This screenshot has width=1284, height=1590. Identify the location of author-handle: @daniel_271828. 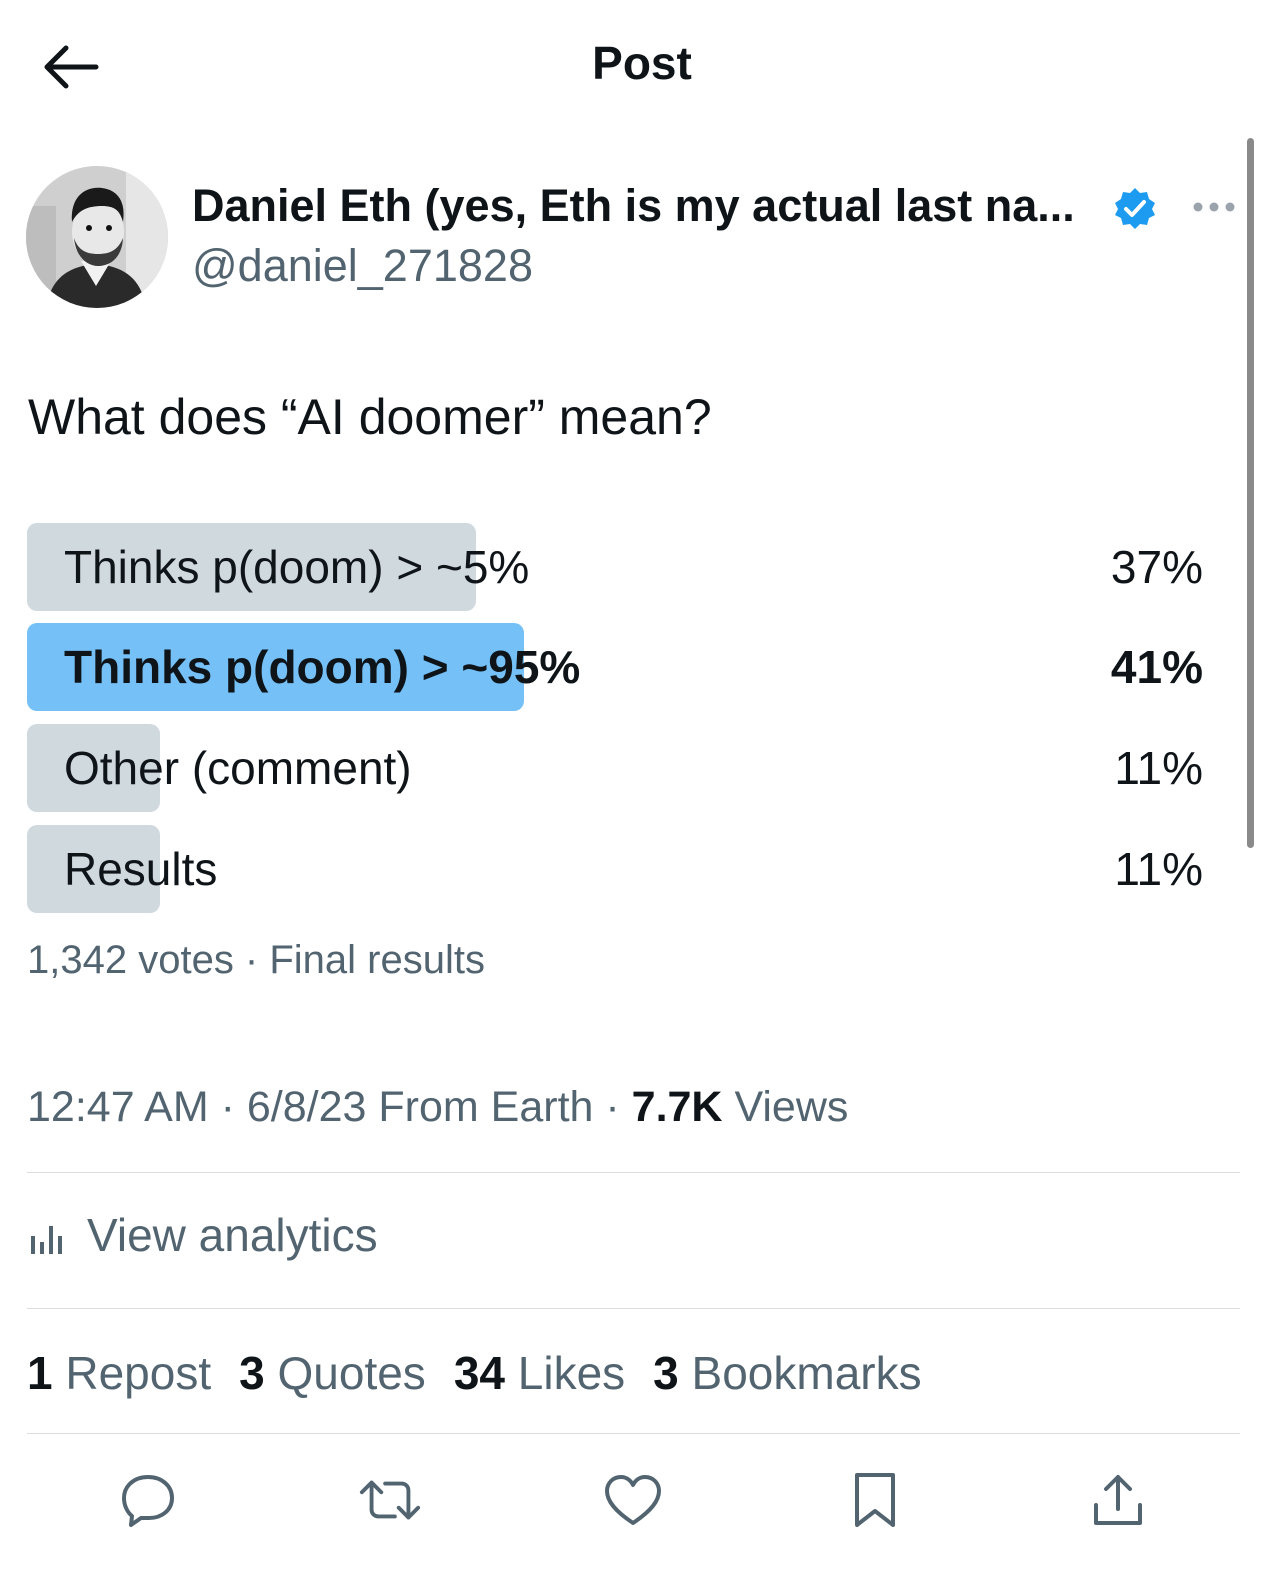
(362, 266).